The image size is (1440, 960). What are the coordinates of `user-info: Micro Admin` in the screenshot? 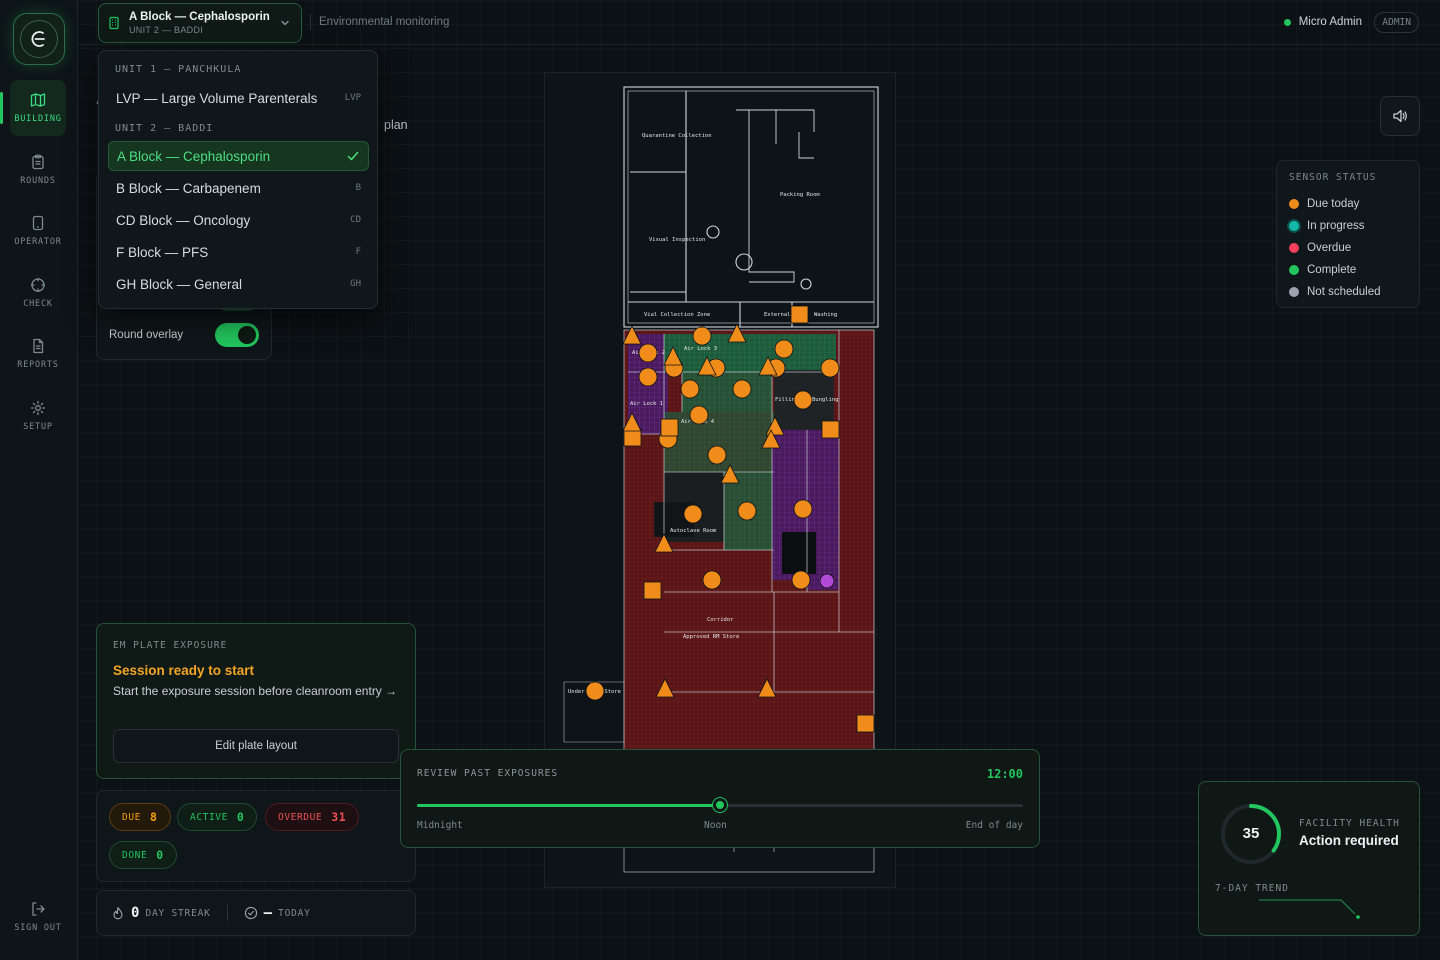 It's located at (1322, 22).